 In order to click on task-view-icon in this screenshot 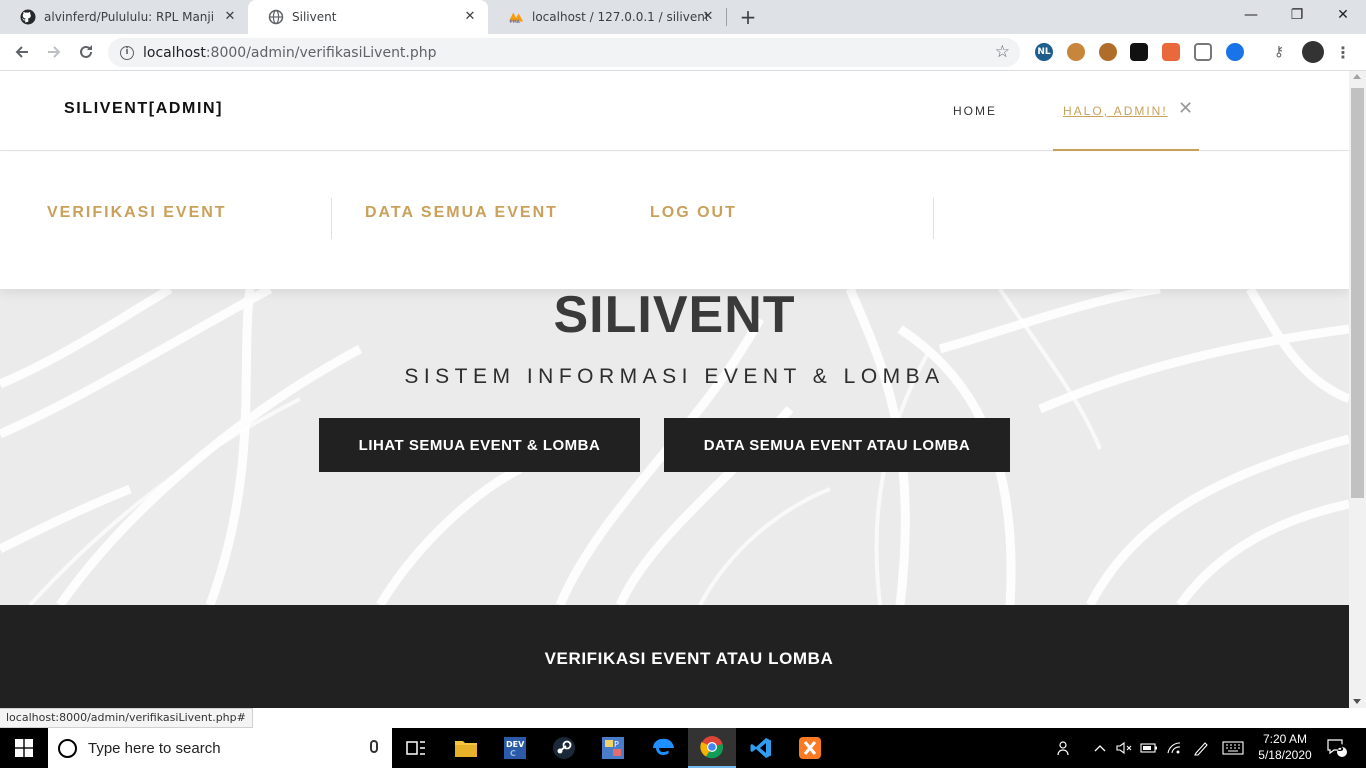, I will do `click(416, 748)`.